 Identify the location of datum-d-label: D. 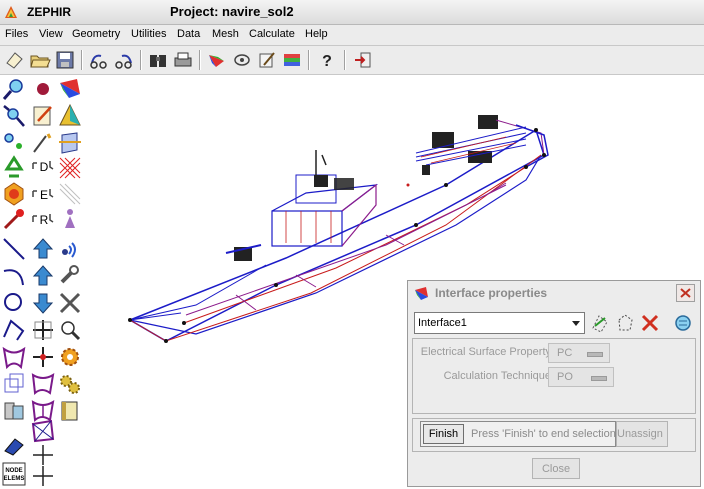
(44, 167).